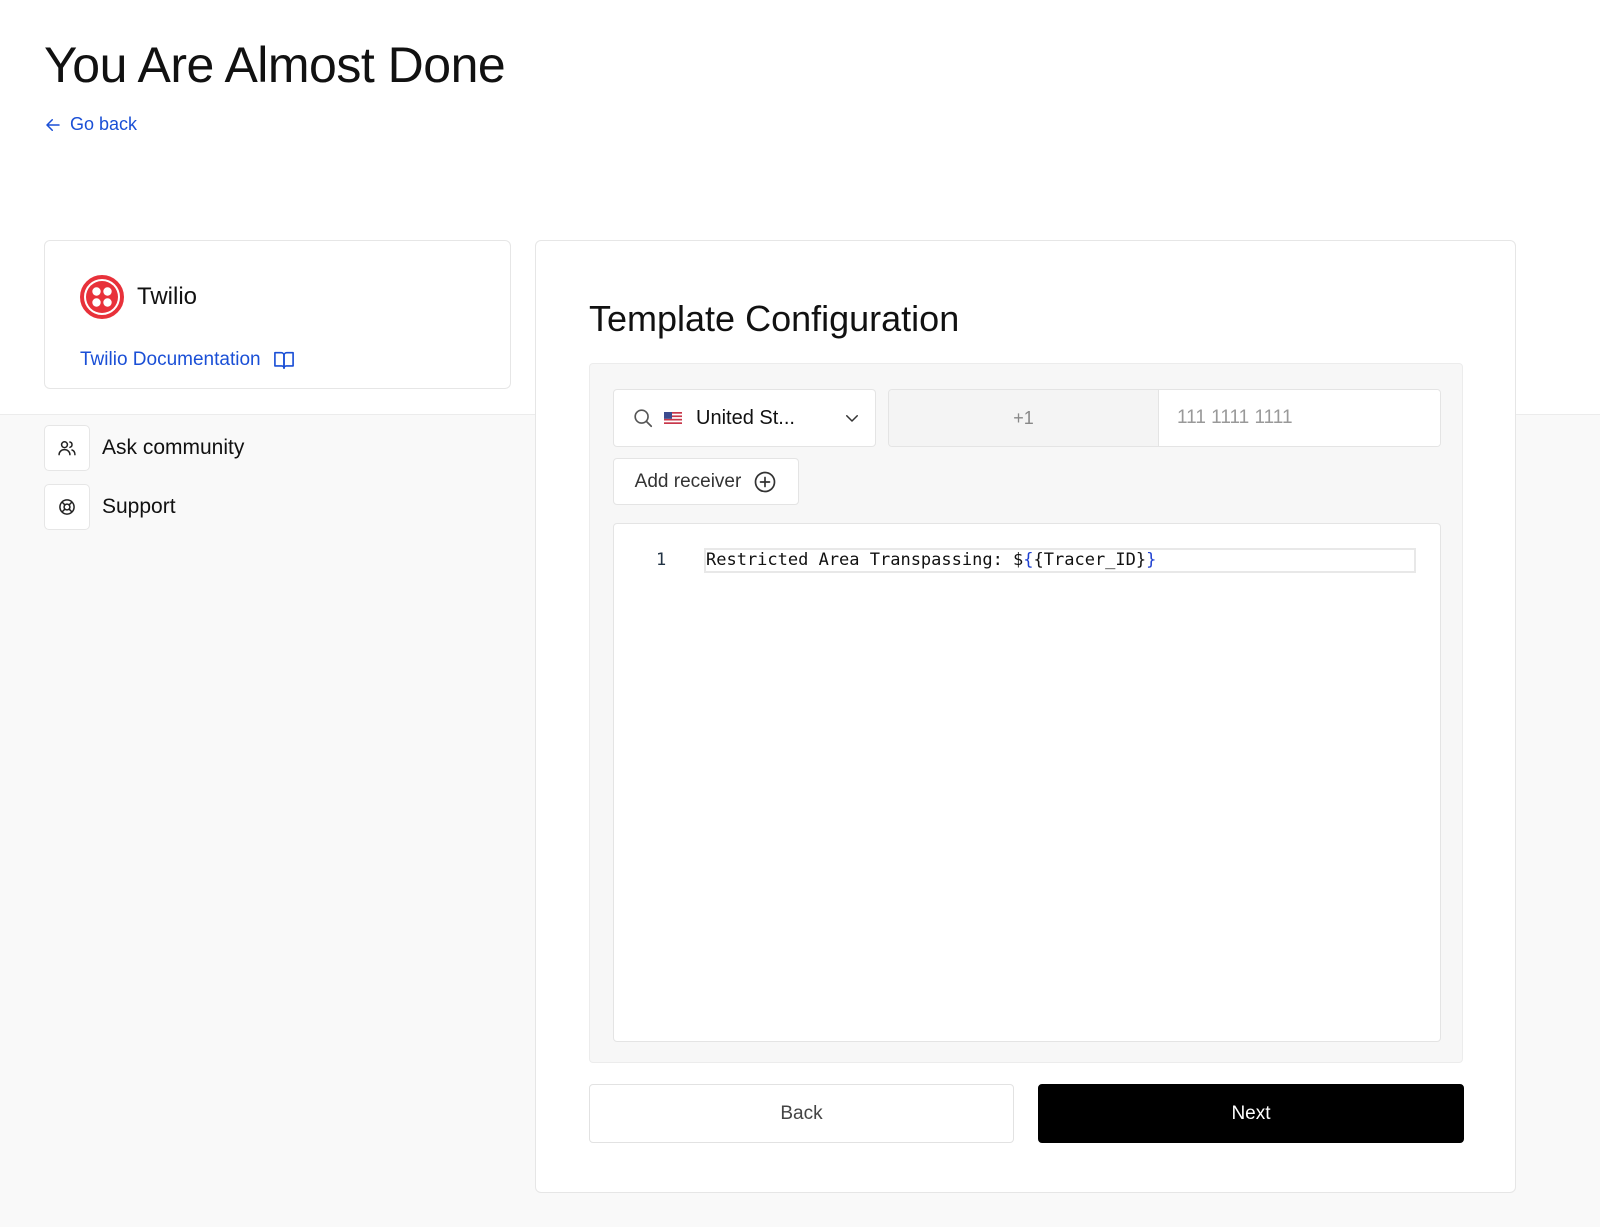  I want to click on go-back-link: Go back, so click(90, 124).